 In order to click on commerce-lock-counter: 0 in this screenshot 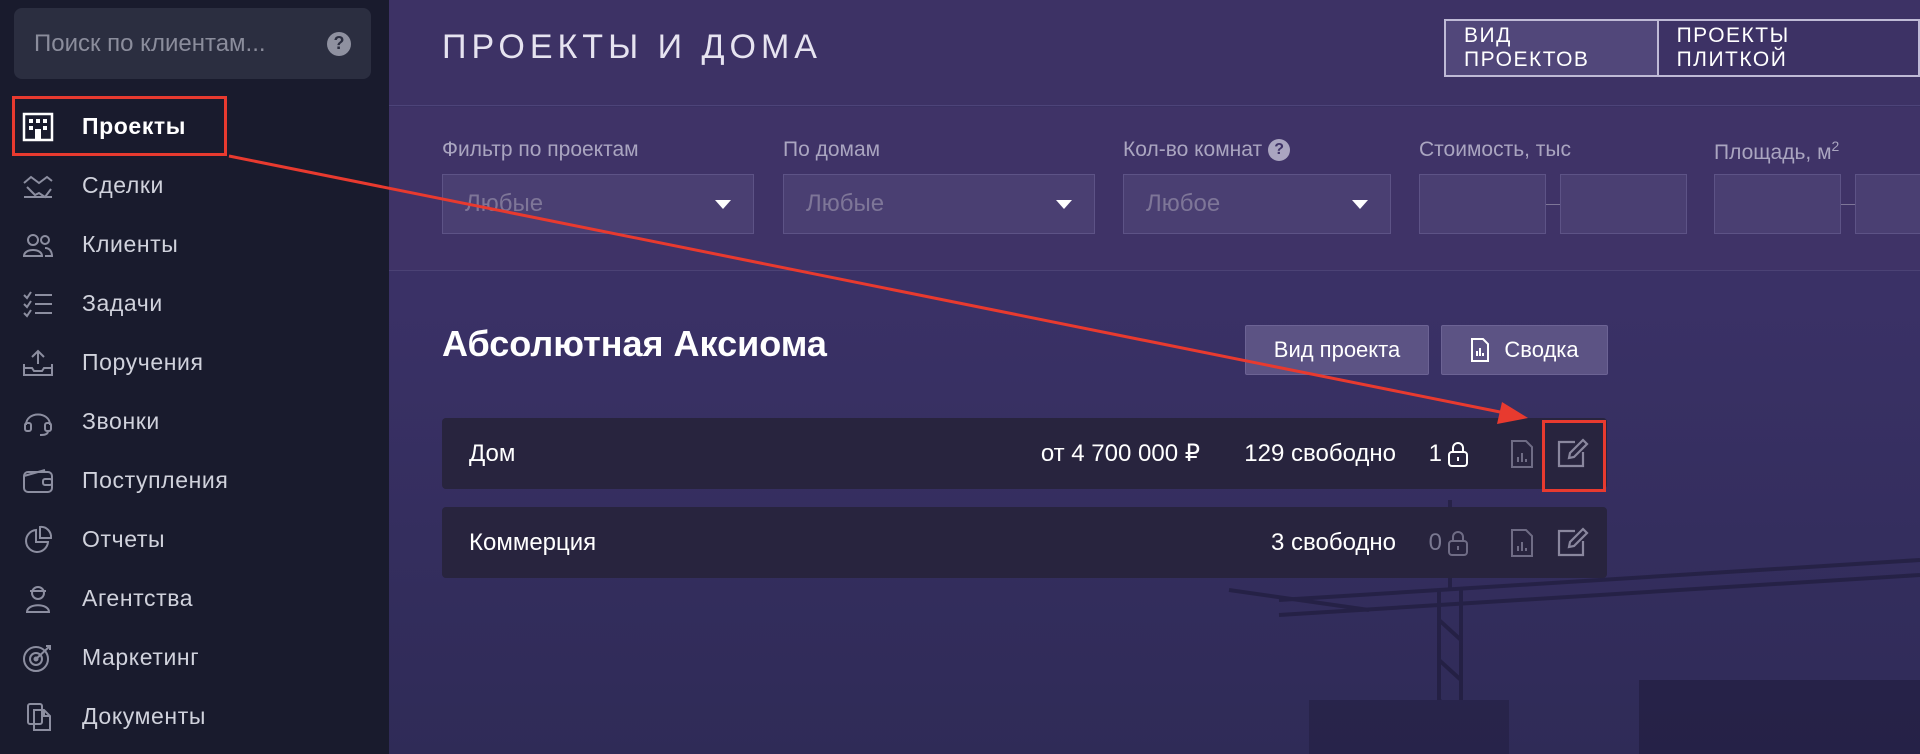, I will do `click(1449, 543)`.